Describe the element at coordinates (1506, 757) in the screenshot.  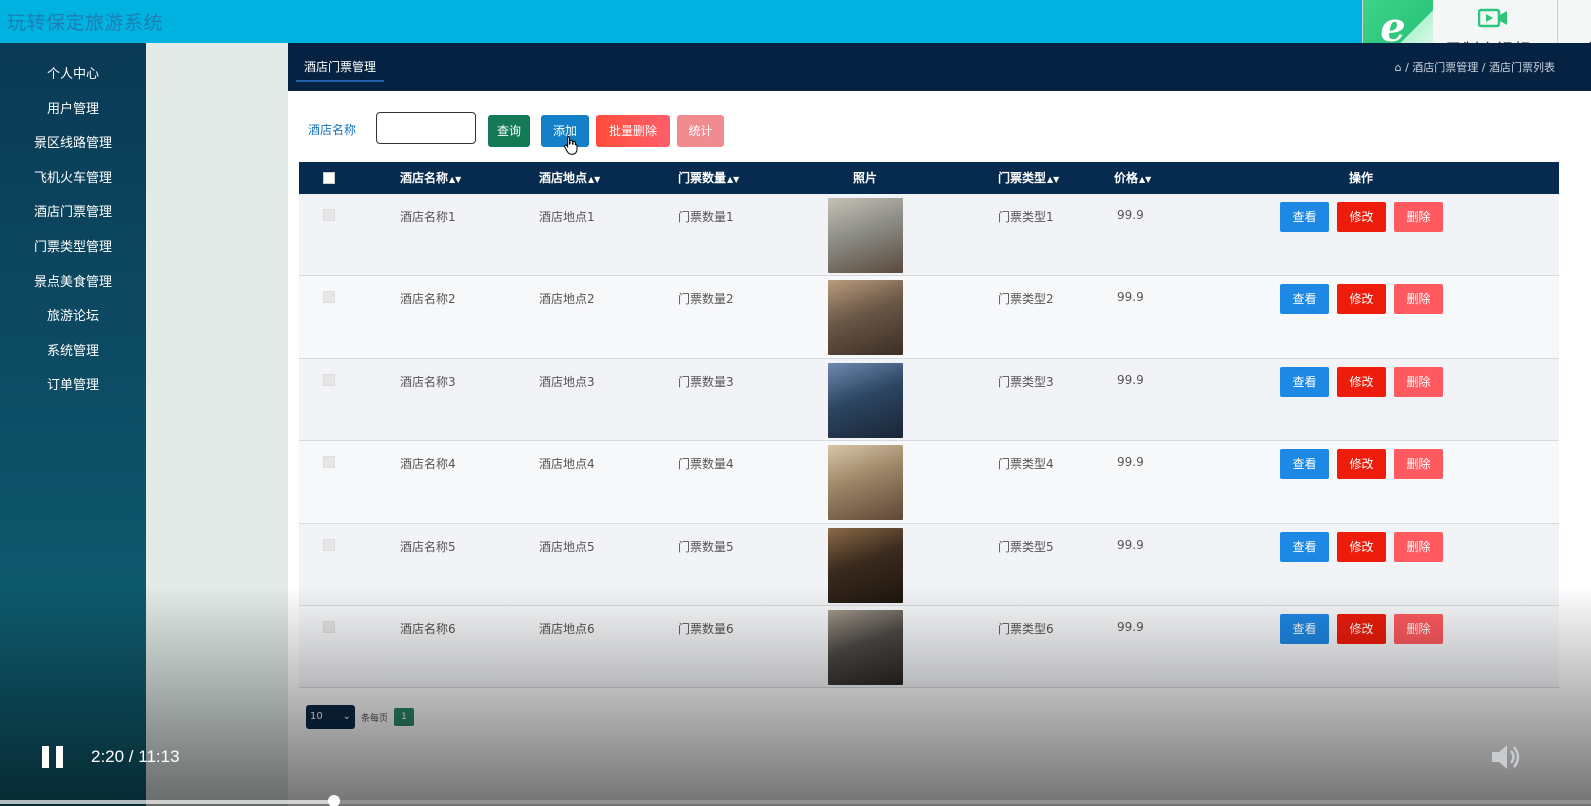
I see `volume-icon` at that location.